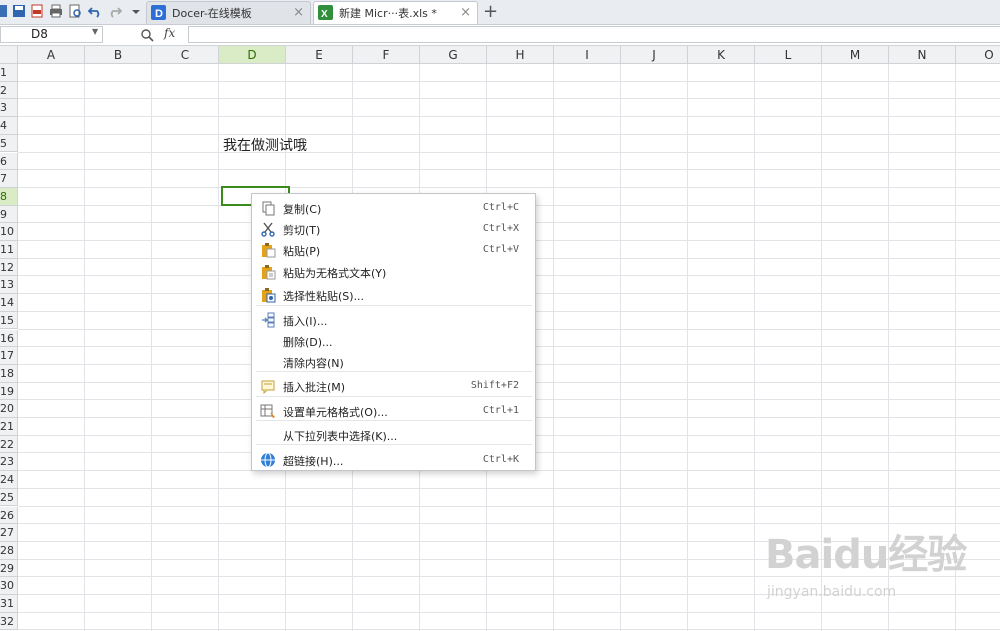 The height and width of the screenshot is (631, 1000). I want to click on row-header-24: 24, so click(9, 480).